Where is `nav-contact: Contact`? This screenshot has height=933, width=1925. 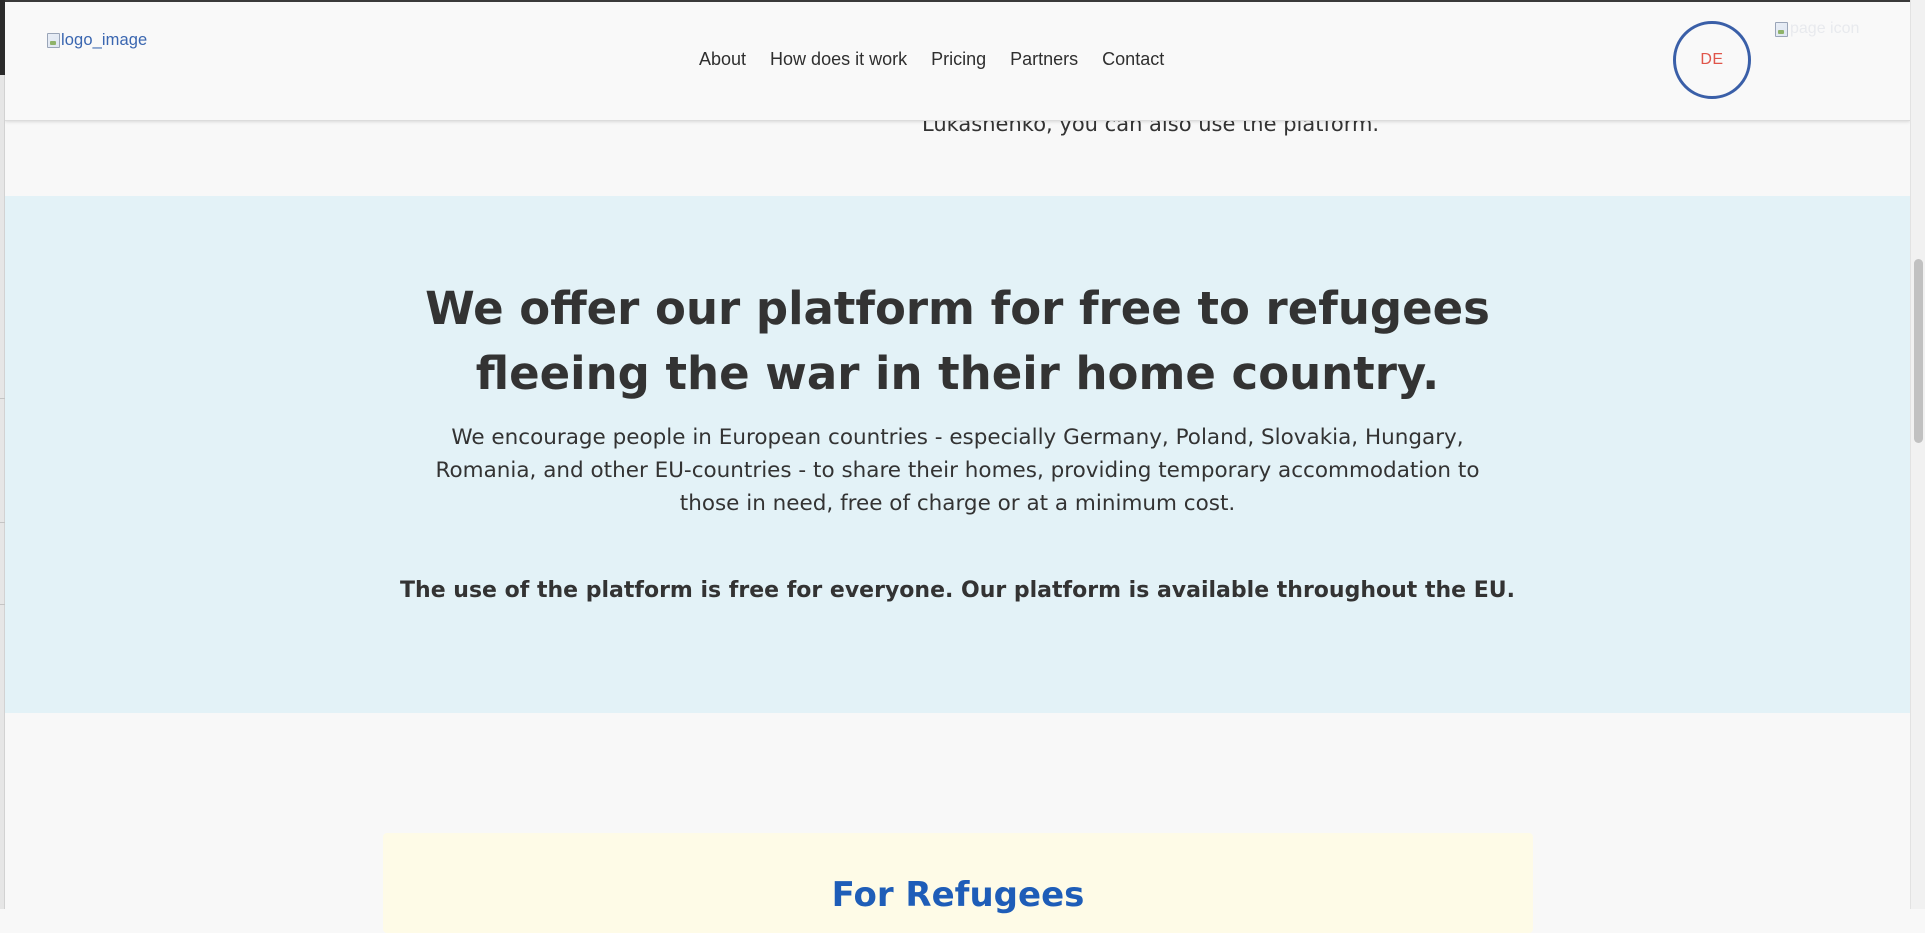
nav-contact: Contact is located at coordinates (1133, 59).